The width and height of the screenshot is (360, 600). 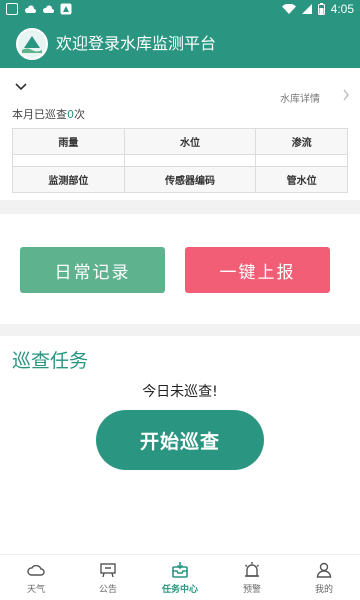 What do you see at coordinates (323, 590) in the screenshot?
I see `tab-label: 我的` at bounding box center [323, 590].